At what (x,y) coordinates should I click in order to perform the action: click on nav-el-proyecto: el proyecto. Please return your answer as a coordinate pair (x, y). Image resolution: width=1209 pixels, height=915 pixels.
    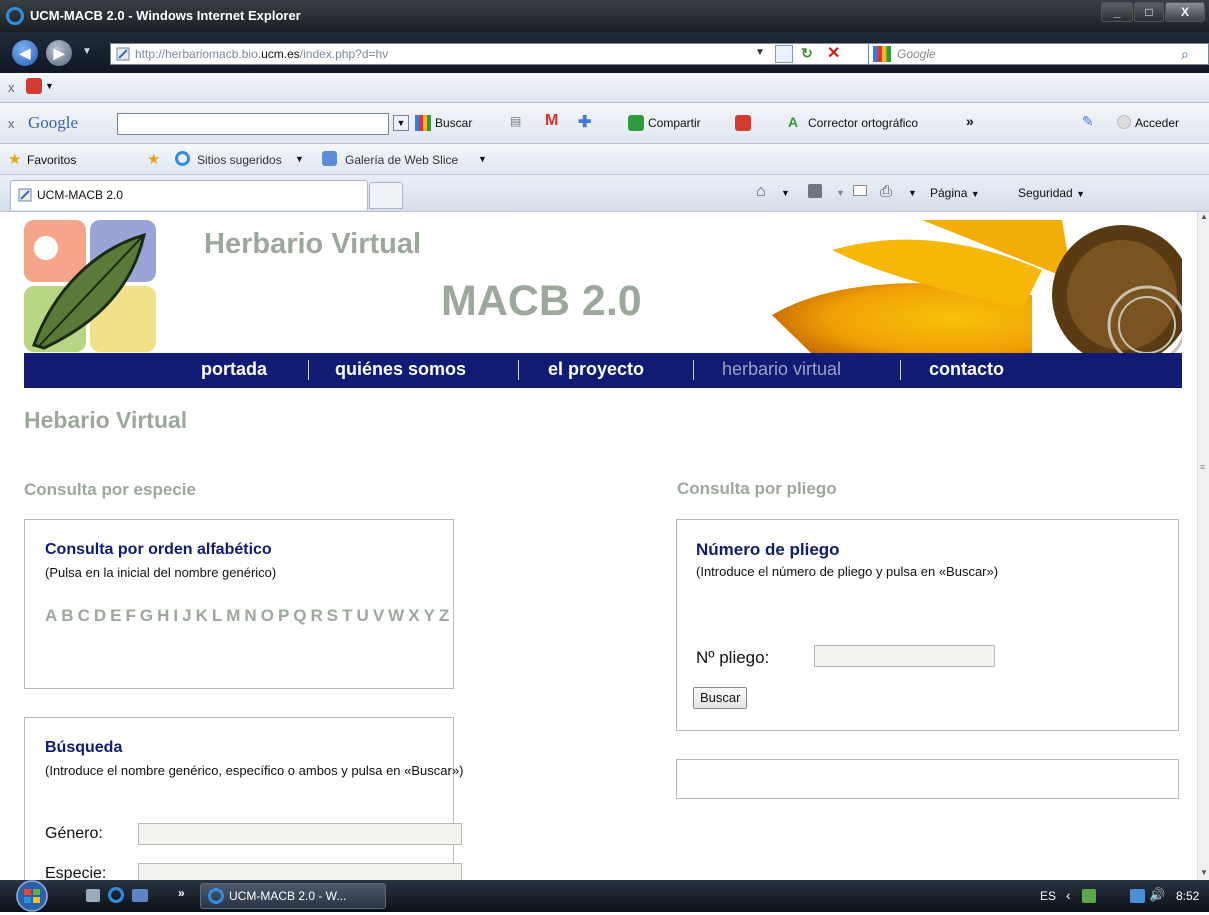
    Looking at the image, I should click on (596, 369).